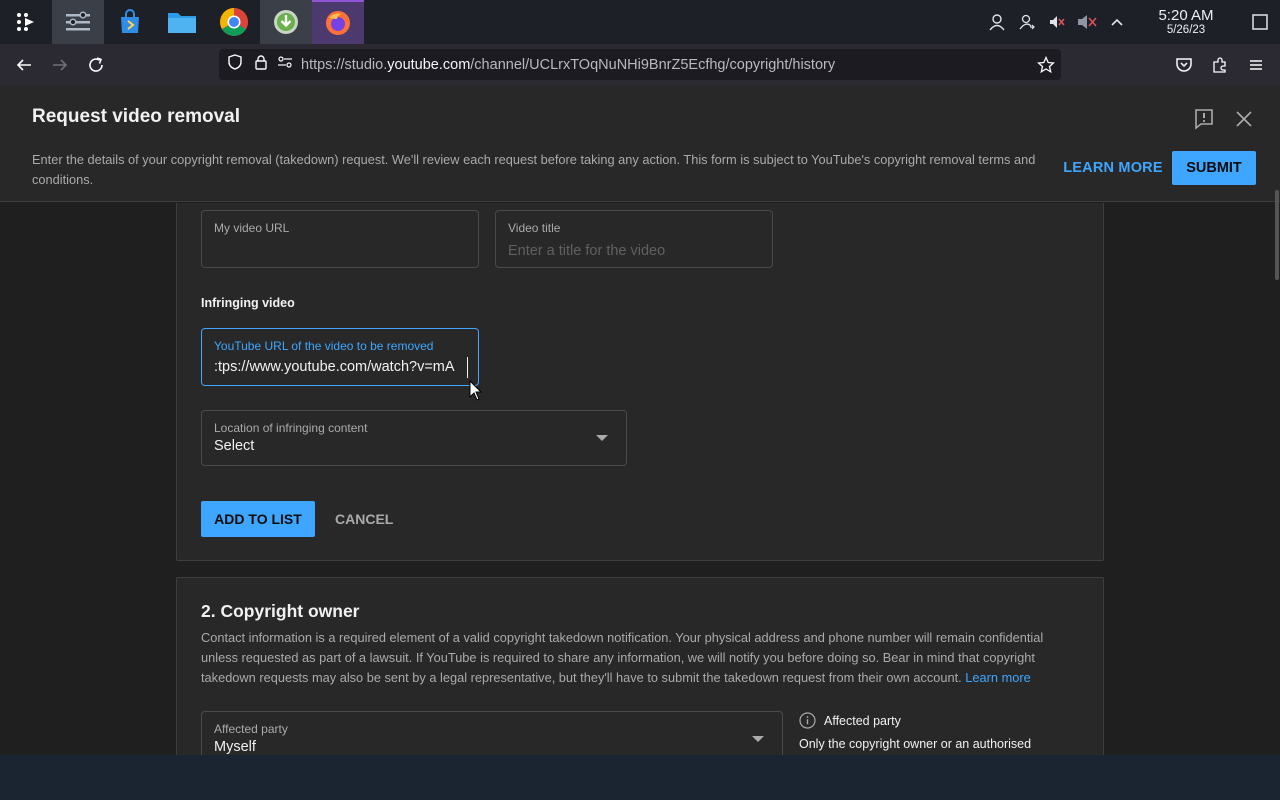 This screenshot has width=1280, height=800. I want to click on add-to-list-button: ADD TO LIST, so click(258, 519).